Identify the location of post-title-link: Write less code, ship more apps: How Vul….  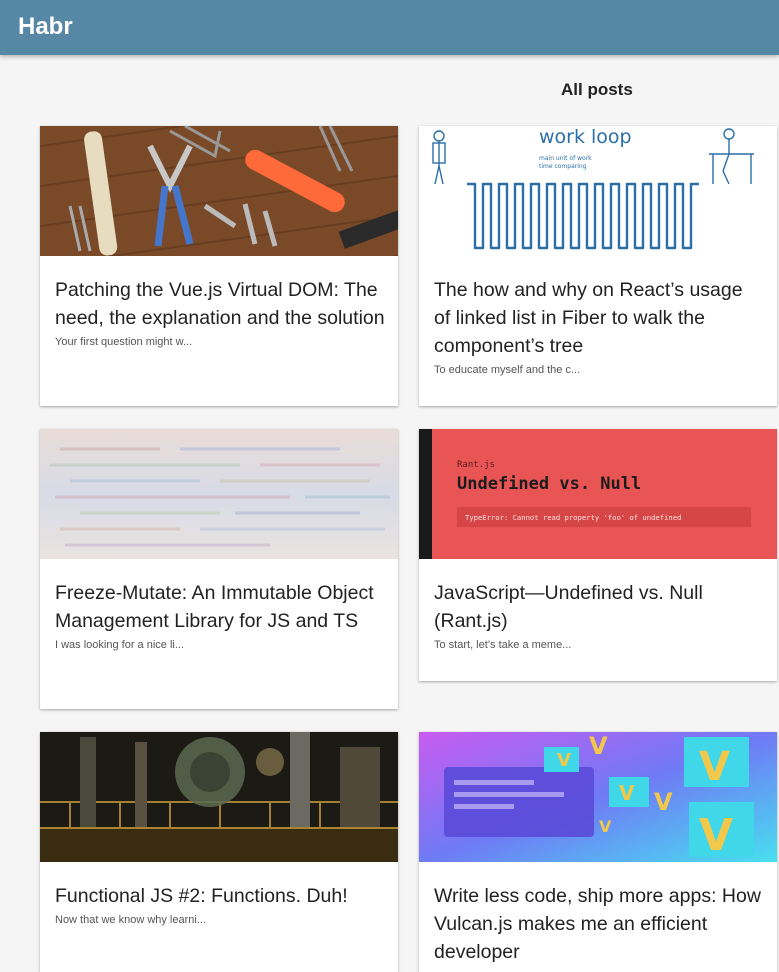
(599, 925).